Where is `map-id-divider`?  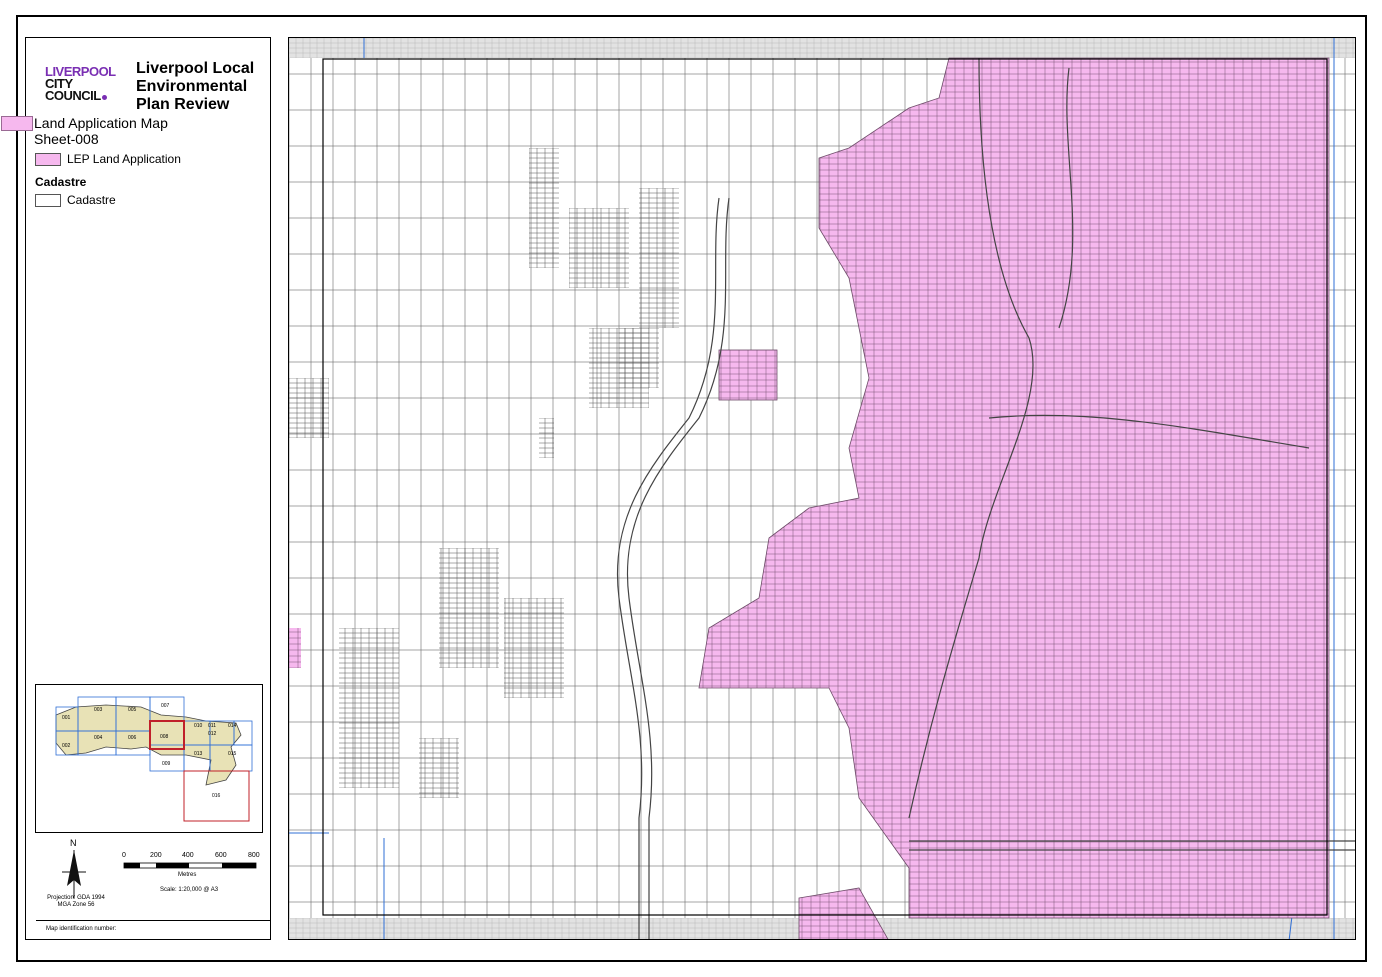 map-id-divider is located at coordinates (153, 920).